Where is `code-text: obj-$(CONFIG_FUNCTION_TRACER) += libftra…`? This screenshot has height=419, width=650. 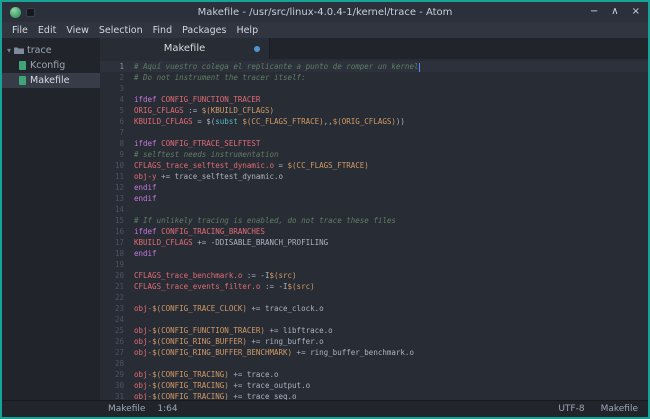
code-text: obj-$(CONFIG_FUNCTION_TRACER) += libftra… is located at coordinates (233, 330).